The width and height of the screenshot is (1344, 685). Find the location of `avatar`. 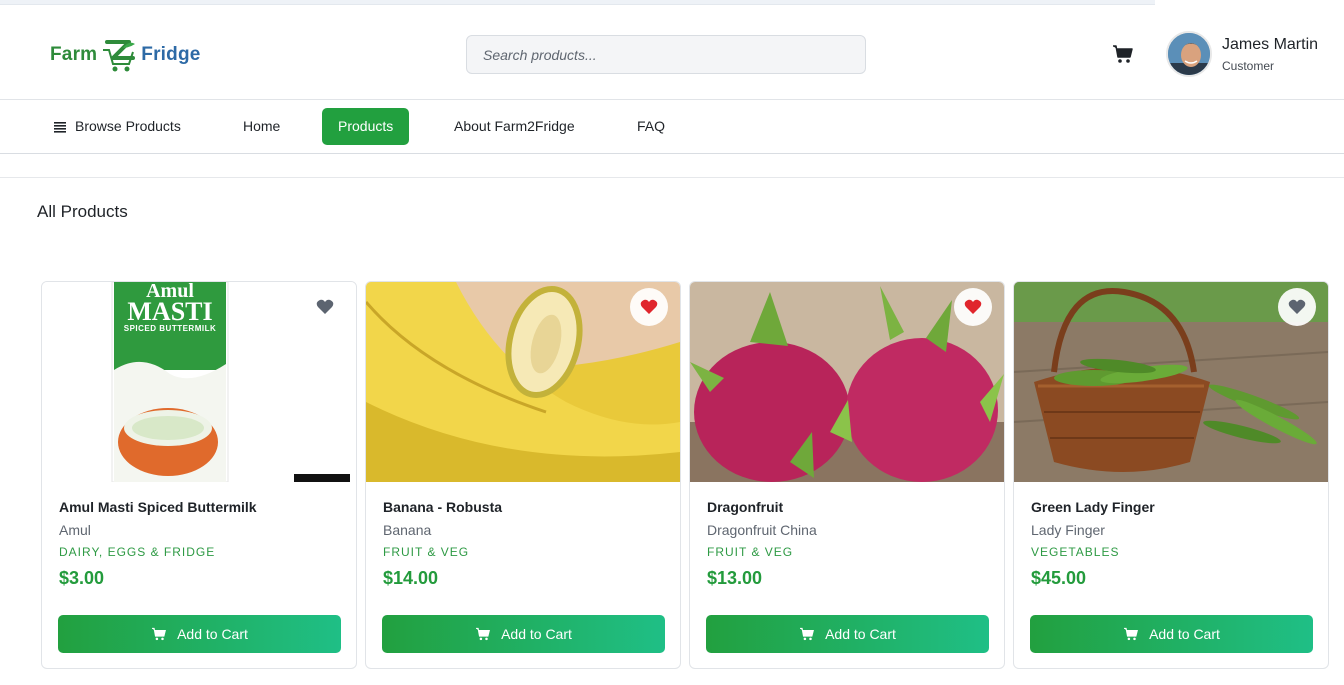

avatar is located at coordinates (1189, 54).